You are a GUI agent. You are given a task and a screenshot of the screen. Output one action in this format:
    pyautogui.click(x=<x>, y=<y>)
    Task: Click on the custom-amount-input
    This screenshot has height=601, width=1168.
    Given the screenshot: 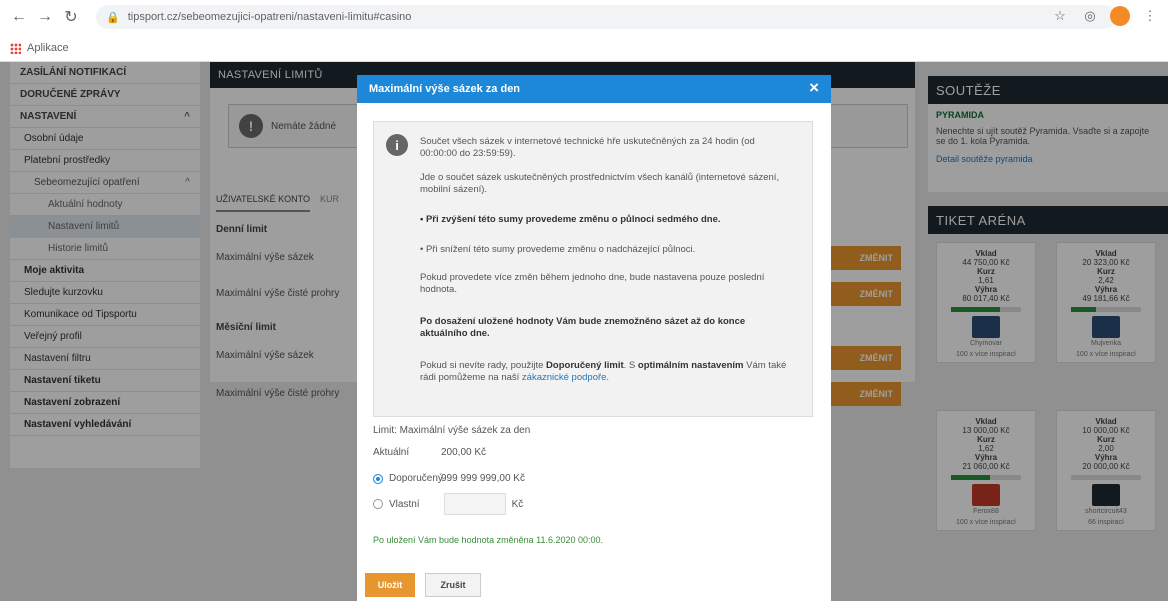 What is the action you would take?
    pyautogui.click(x=474, y=504)
    